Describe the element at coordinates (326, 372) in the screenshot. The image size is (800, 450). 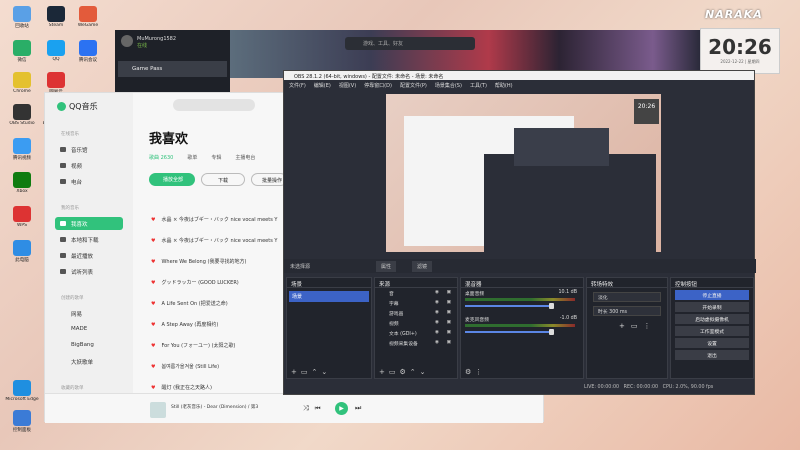
I see `down-icon: ⌄` at that location.